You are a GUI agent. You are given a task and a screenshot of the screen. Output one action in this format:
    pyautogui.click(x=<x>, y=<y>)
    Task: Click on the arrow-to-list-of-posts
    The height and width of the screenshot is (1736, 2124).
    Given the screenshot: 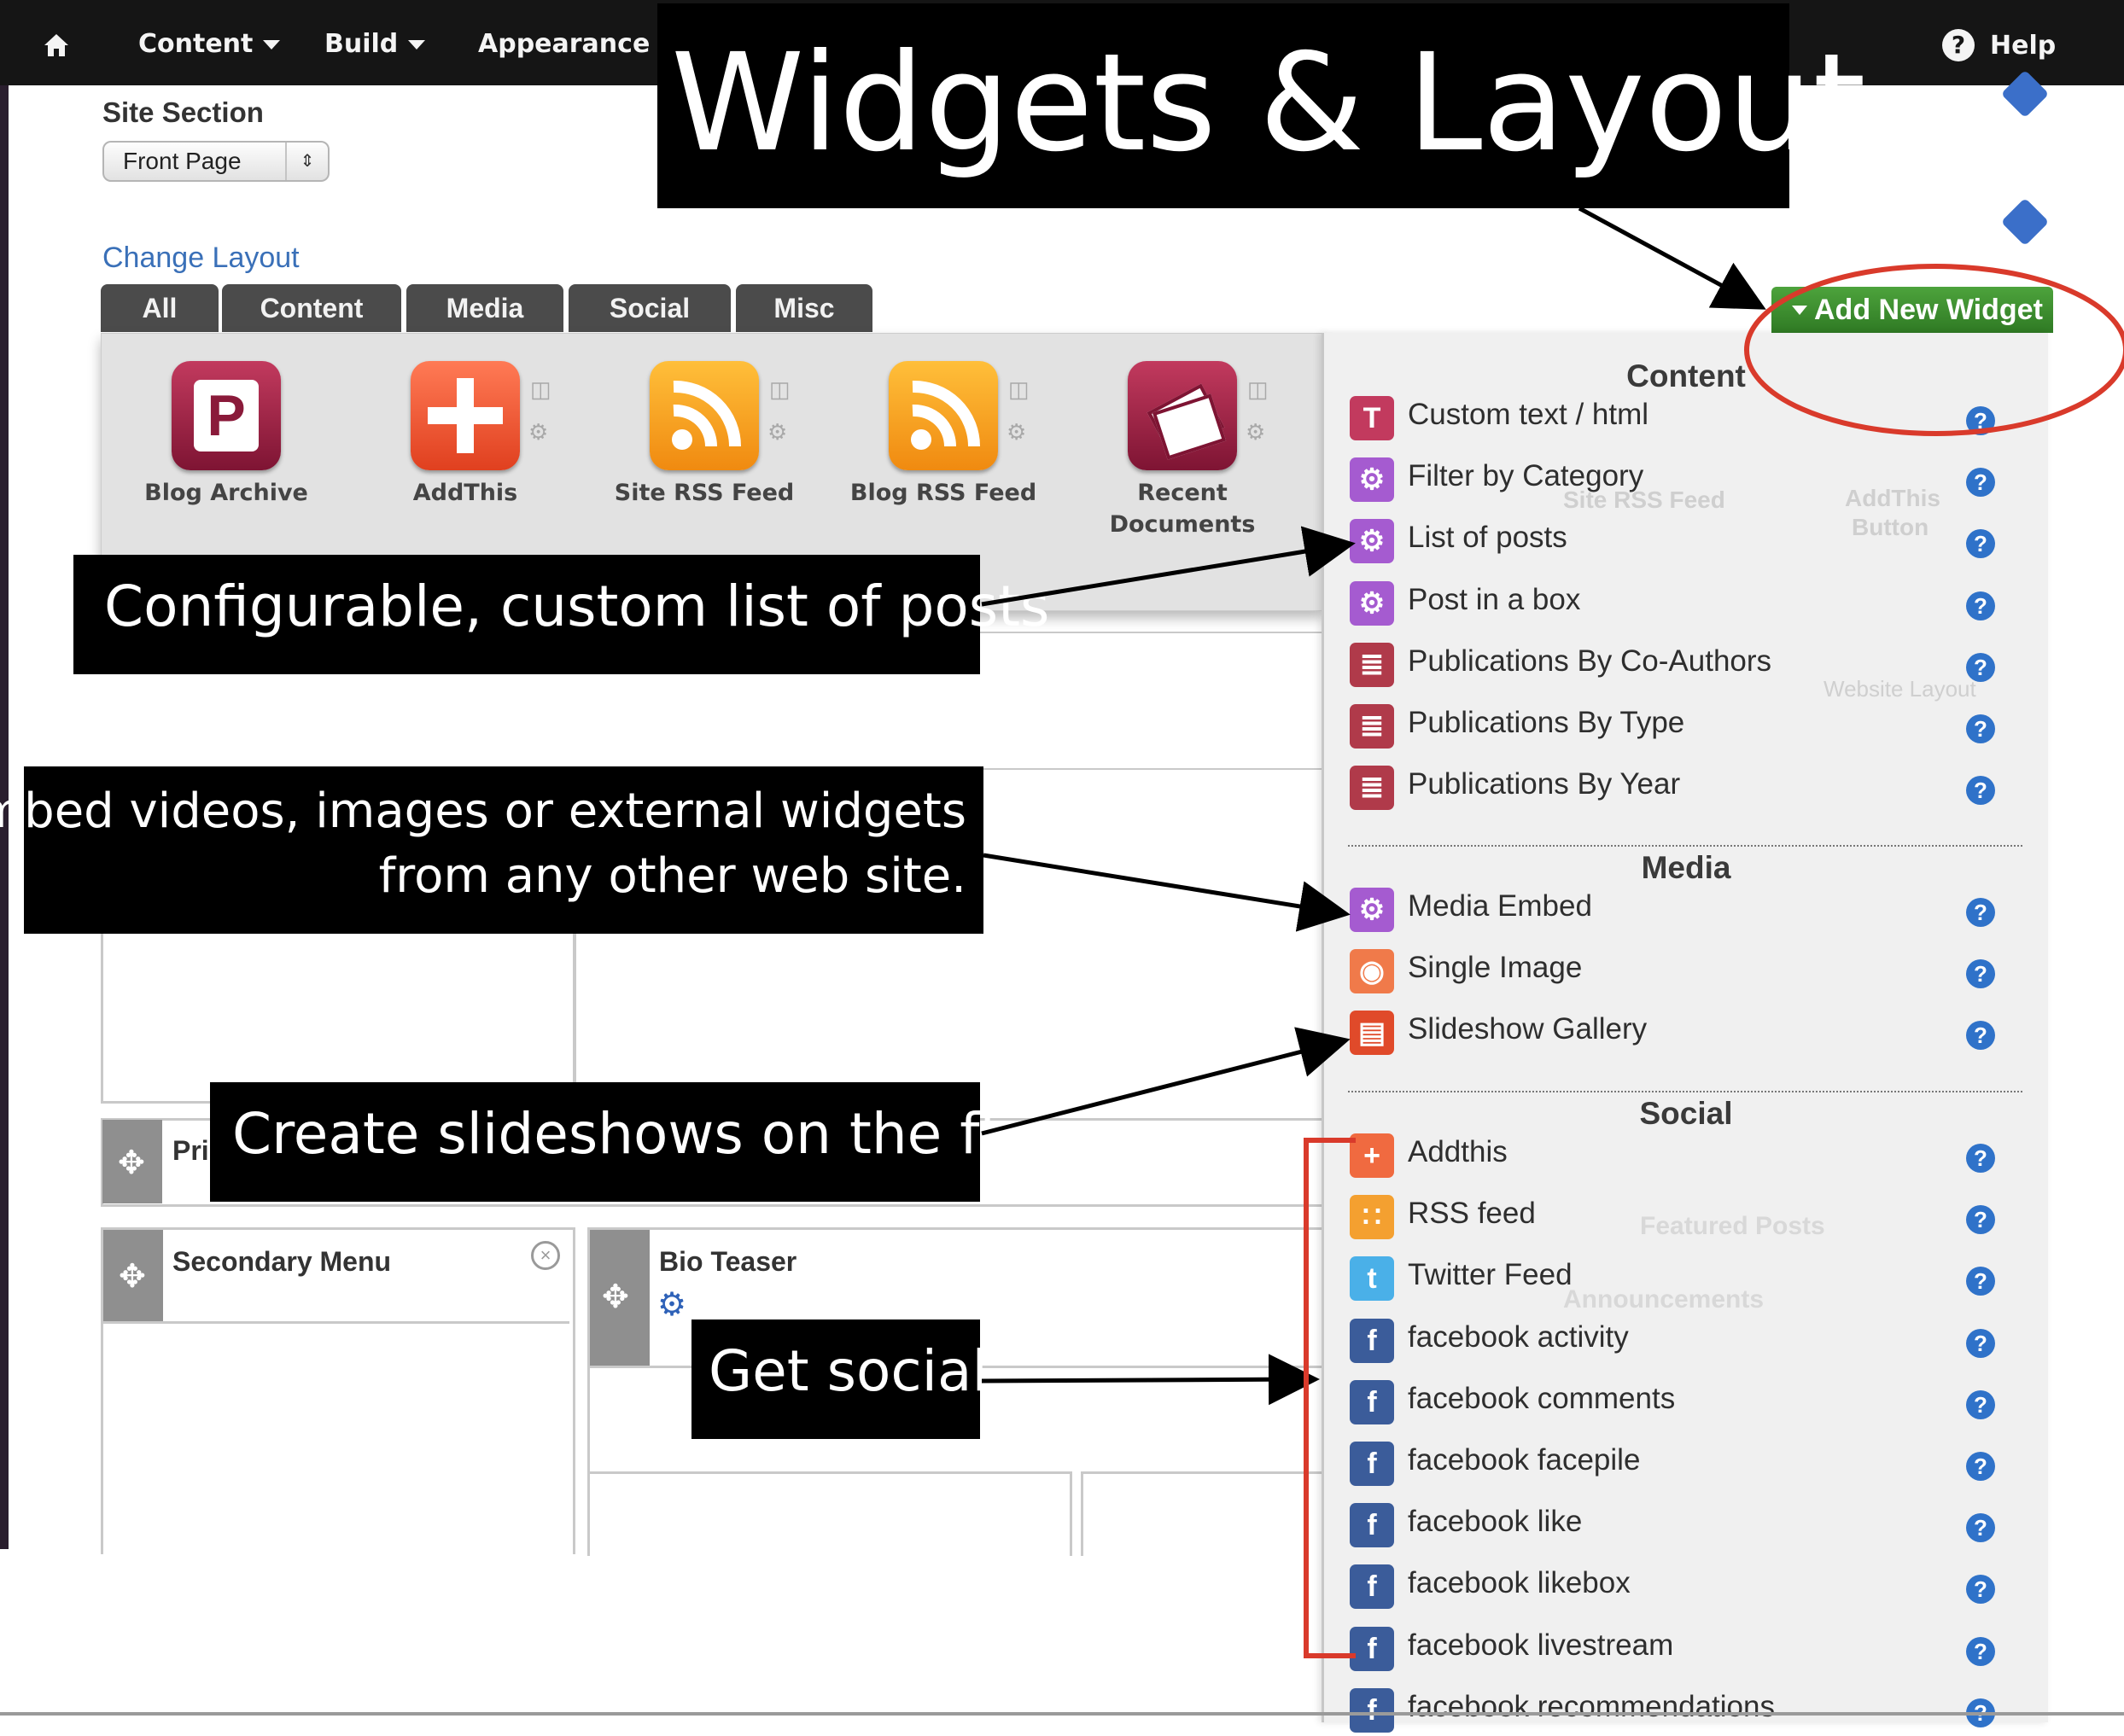 What is the action you would take?
    pyautogui.click(x=1168, y=566)
    